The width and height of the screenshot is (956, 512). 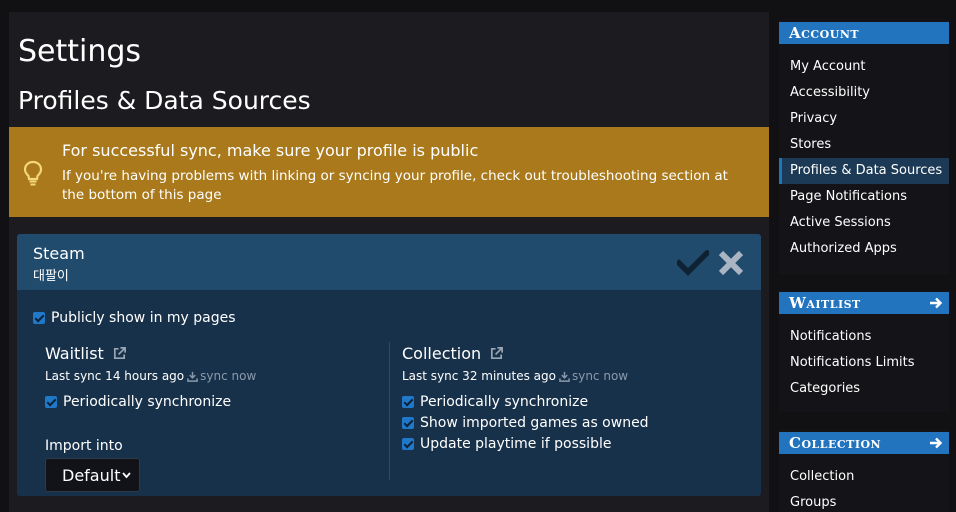 I want to click on waitlist-section-title: Waitlist, so click(x=86, y=353).